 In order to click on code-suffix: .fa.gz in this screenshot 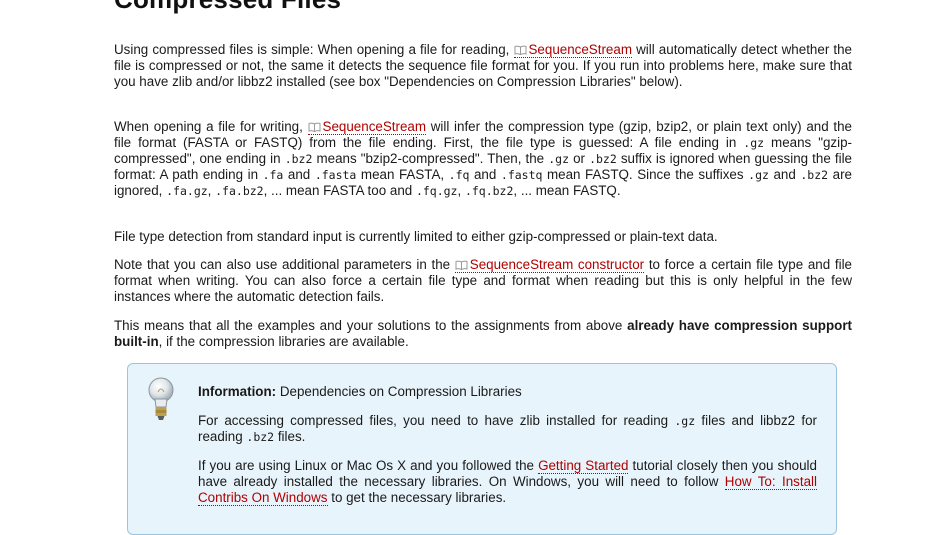, I will do `click(187, 191)`.